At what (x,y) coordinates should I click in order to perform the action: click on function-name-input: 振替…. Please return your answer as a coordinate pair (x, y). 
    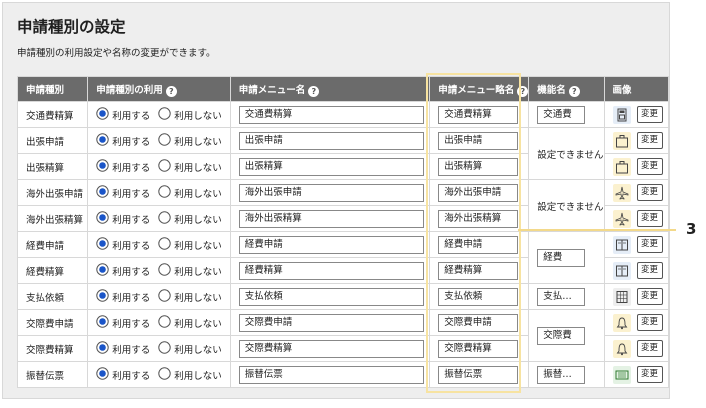
    Looking at the image, I should click on (561, 374).